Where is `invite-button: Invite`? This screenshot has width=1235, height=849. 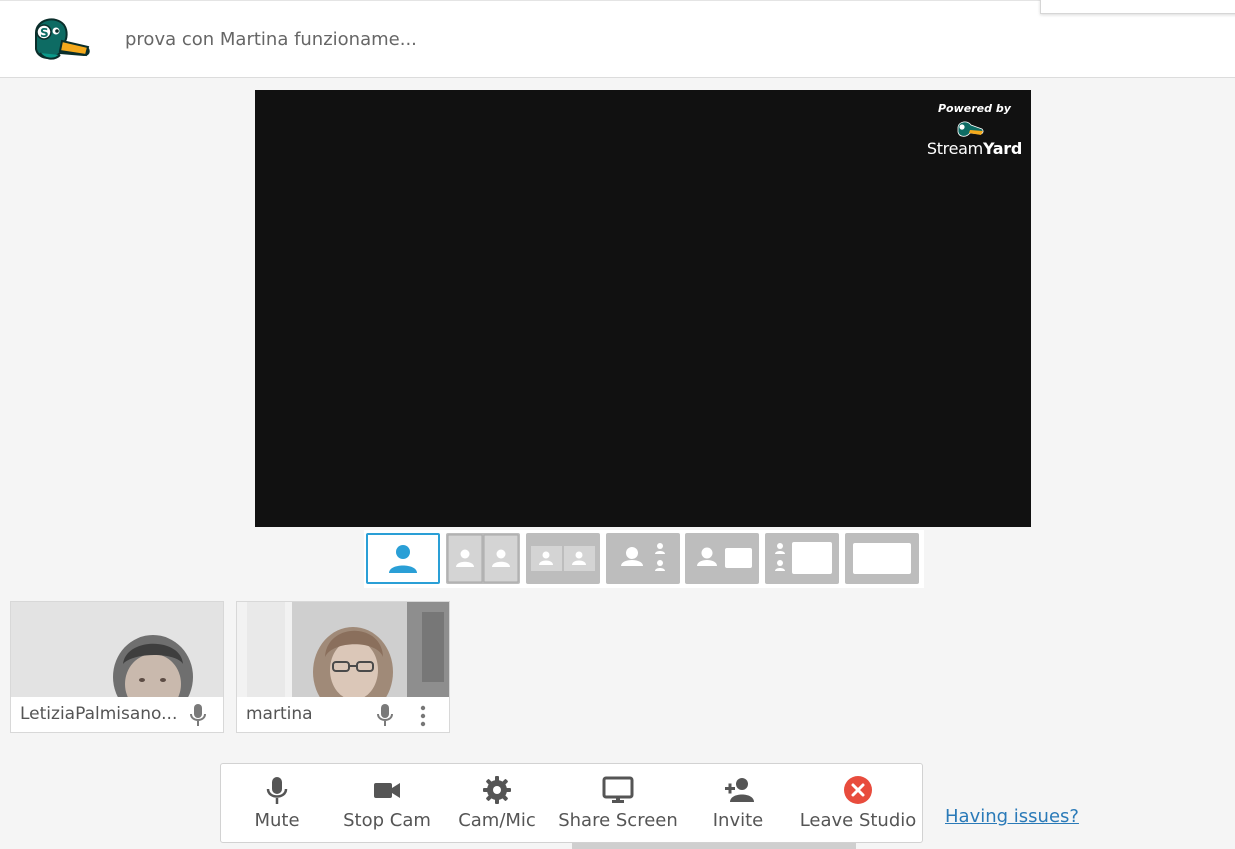 invite-button: Invite is located at coordinates (738, 803).